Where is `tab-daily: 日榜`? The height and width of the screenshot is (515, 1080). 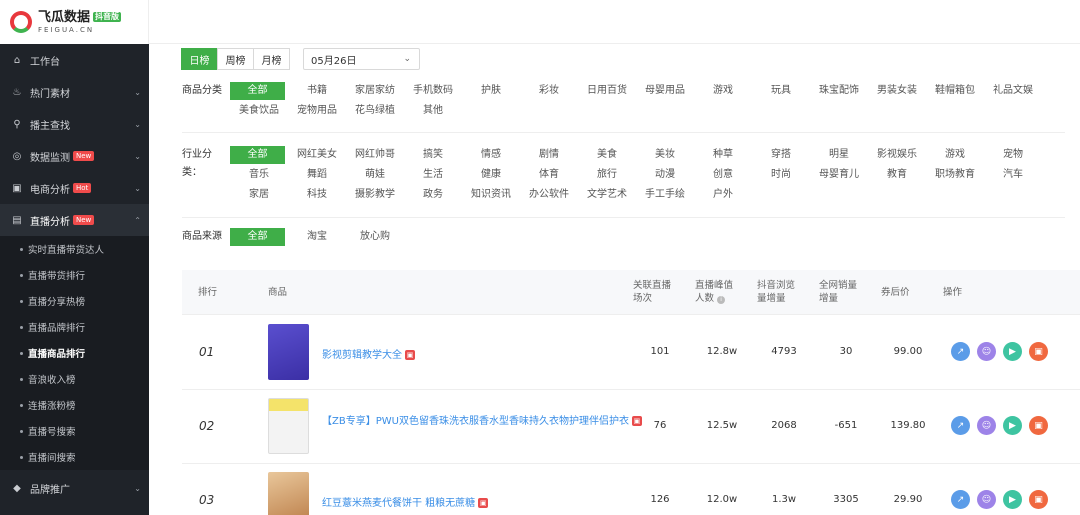 tab-daily: 日榜 is located at coordinates (199, 59).